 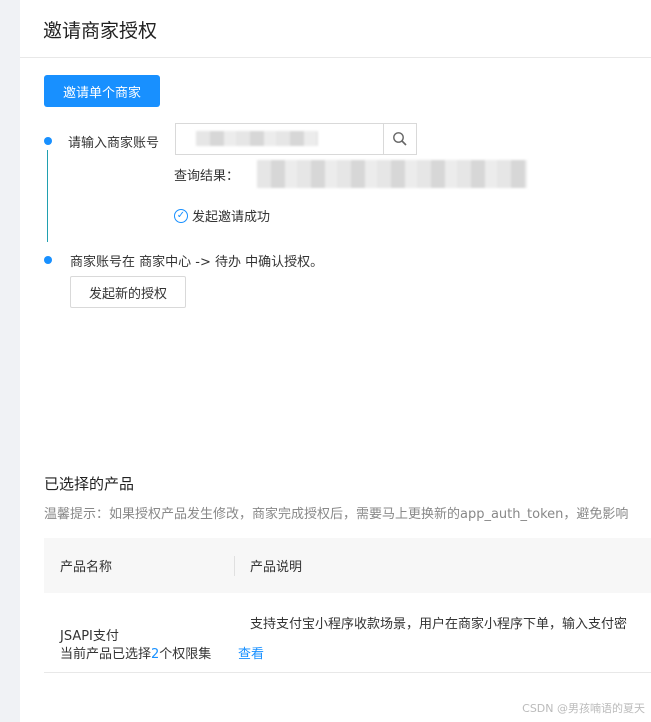 What do you see at coordinates (185, 654) in the screenshot?
I see `permission-suffix: 个权限集` at bounding box center [185, 654].